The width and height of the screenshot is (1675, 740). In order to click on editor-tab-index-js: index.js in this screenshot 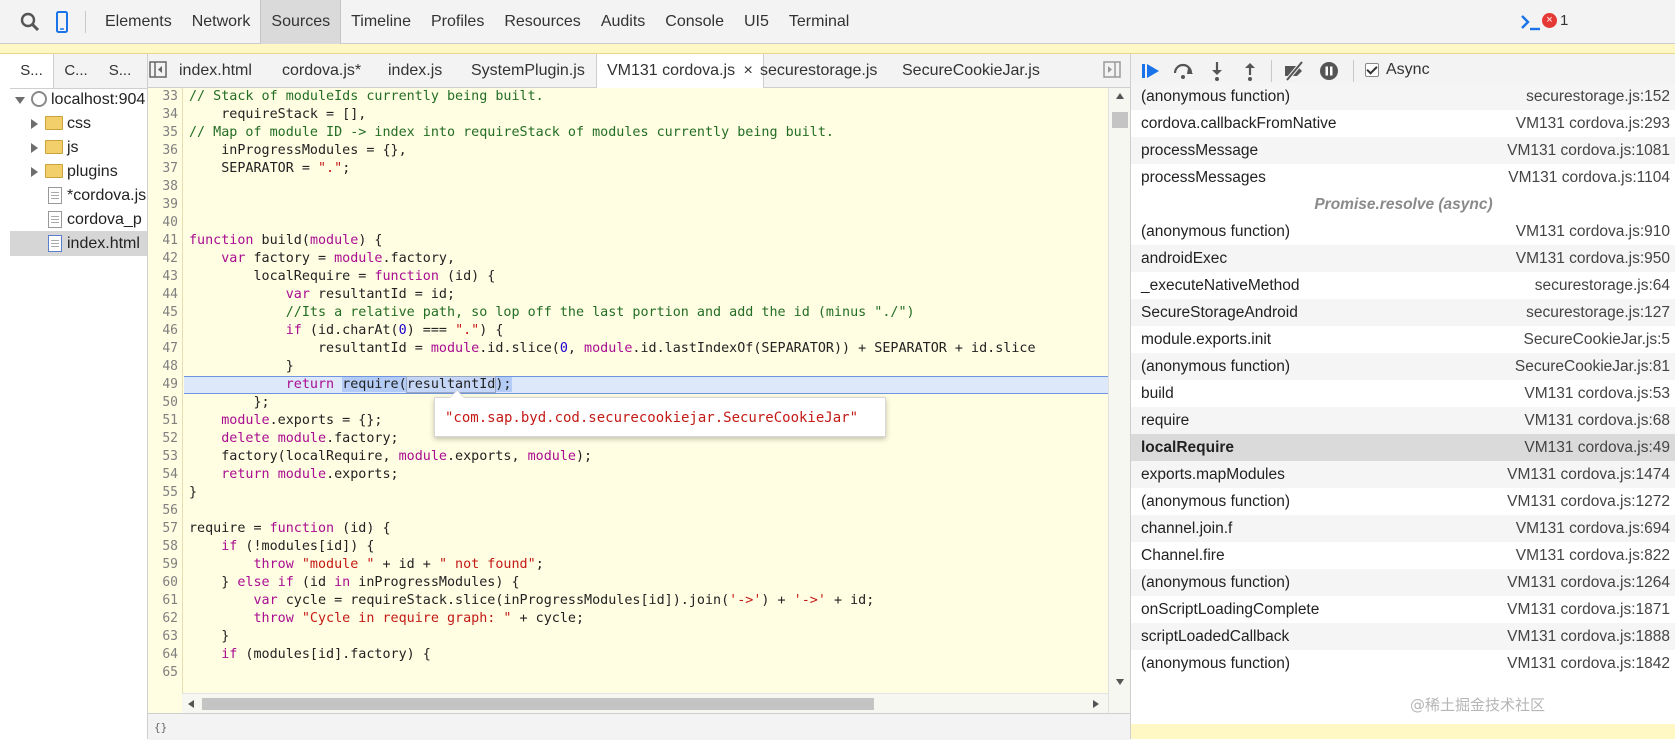, I will do `click(415, 71)`.